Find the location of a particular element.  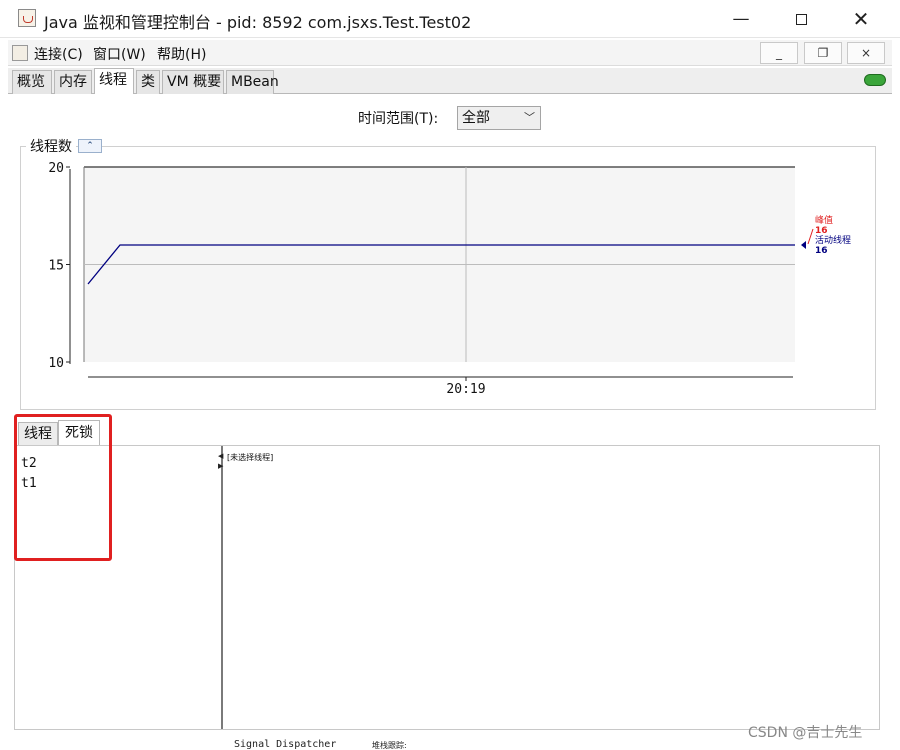

menu-help: 帮助(H) is located at coordinates (181, 54).